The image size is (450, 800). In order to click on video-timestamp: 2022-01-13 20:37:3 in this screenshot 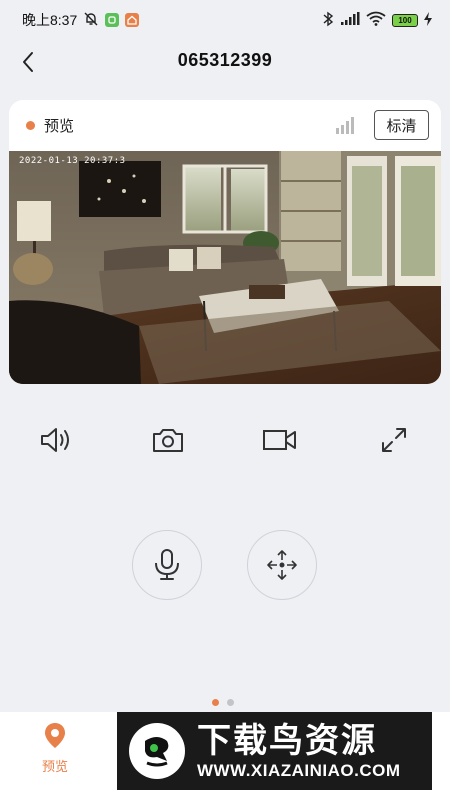, I will do `click(72, 161)`.